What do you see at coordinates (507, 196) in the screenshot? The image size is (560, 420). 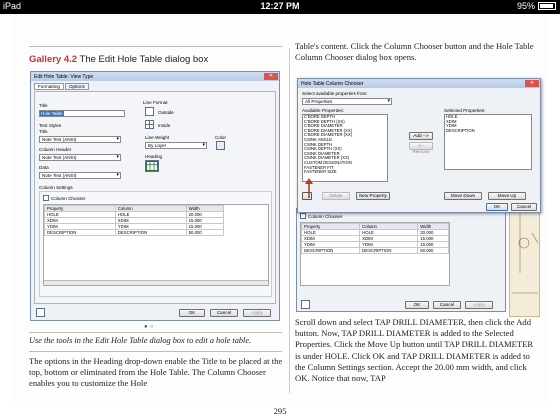 I see `move-up-button: Move Up` at bounding box center [507, 196].